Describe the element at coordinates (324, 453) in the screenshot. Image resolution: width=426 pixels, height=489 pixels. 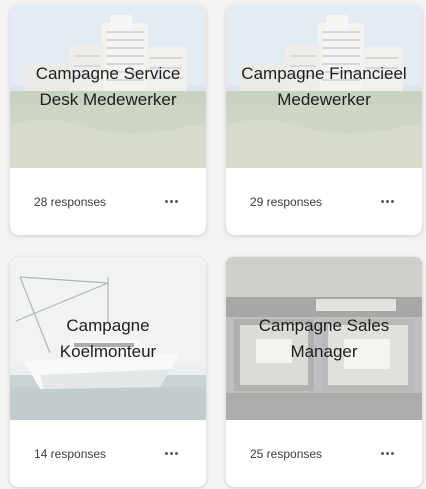
I see `card-footer: 25 responses` at that location.